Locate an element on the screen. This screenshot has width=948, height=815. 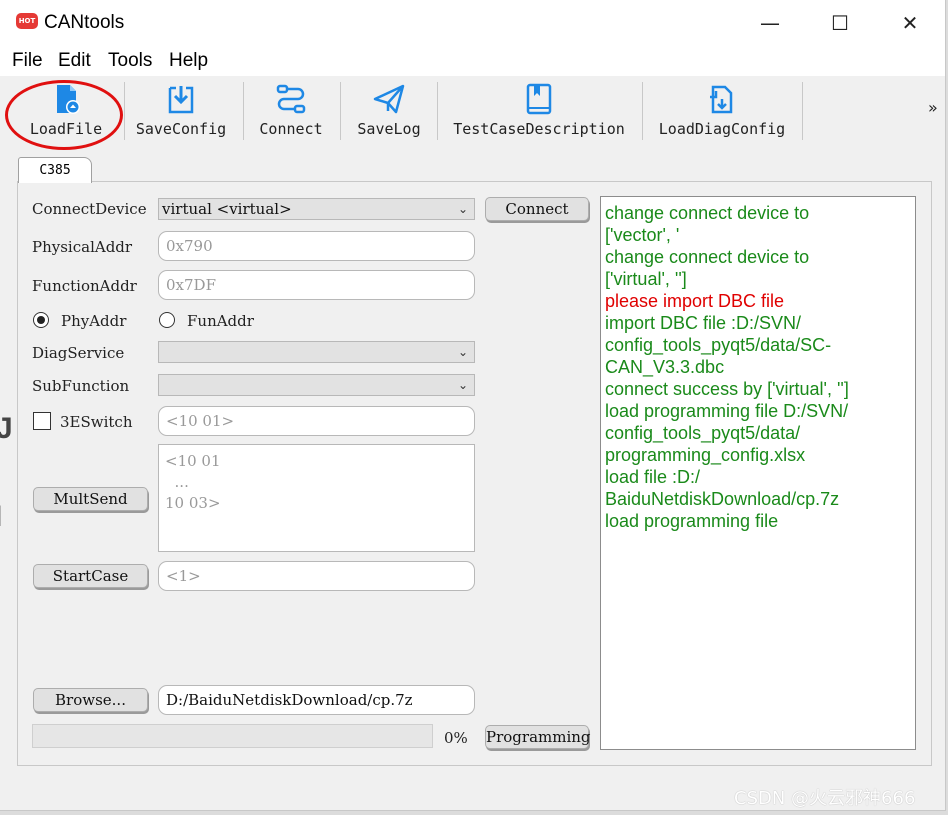
highlight-circle is located at coordinates (64, 115).